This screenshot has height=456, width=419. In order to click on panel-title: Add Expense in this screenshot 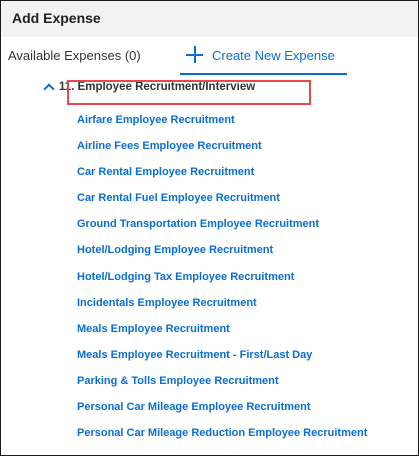, I will do `click(56, 18)`.